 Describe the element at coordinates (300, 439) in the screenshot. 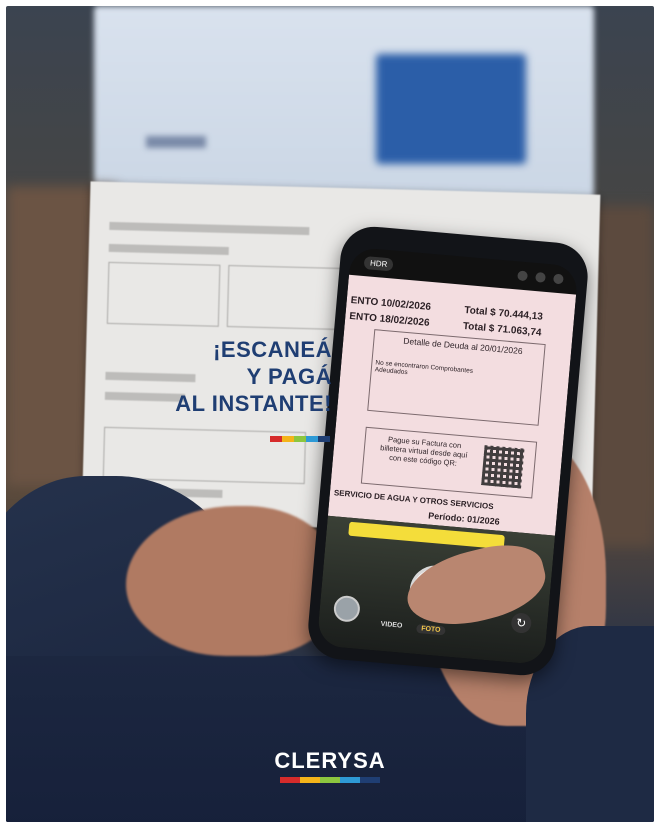

I see `headline-color-stripes` at that location.